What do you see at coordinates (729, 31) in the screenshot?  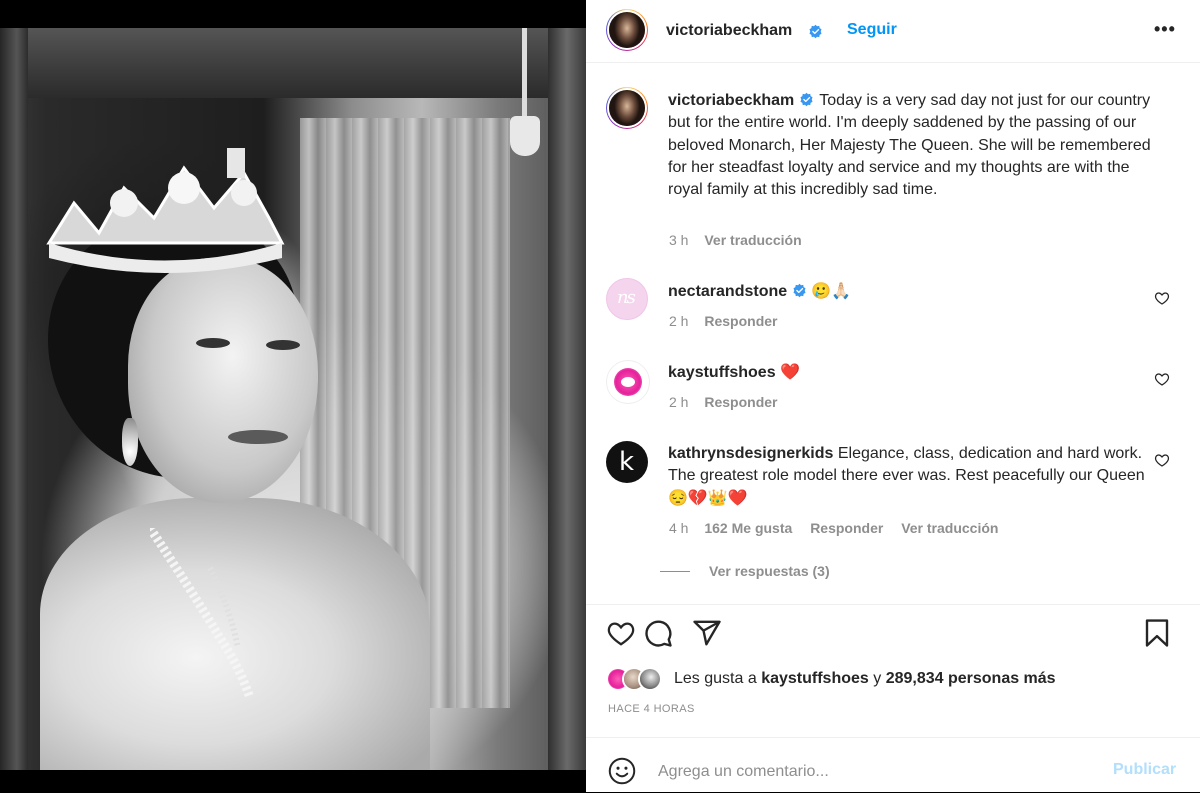 I see `author-username: victoriabeckham` at bounding box center [729, 31].